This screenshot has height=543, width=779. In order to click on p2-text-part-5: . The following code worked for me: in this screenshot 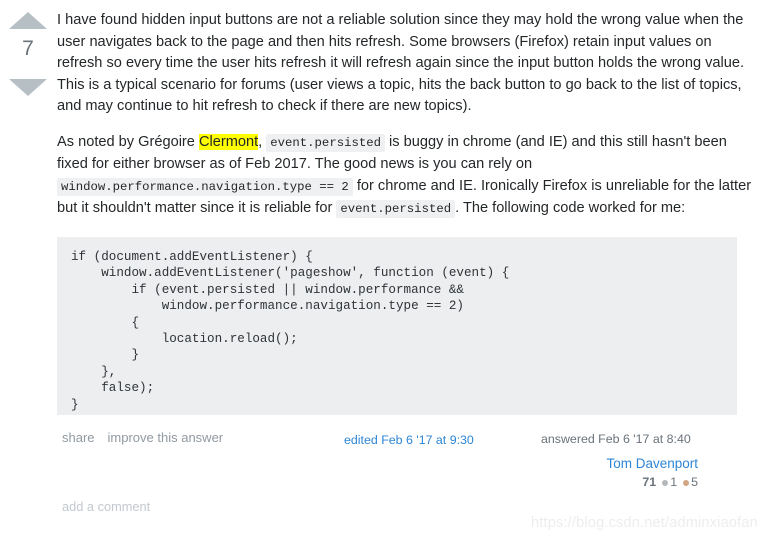, I will do `click(570, 208)`.